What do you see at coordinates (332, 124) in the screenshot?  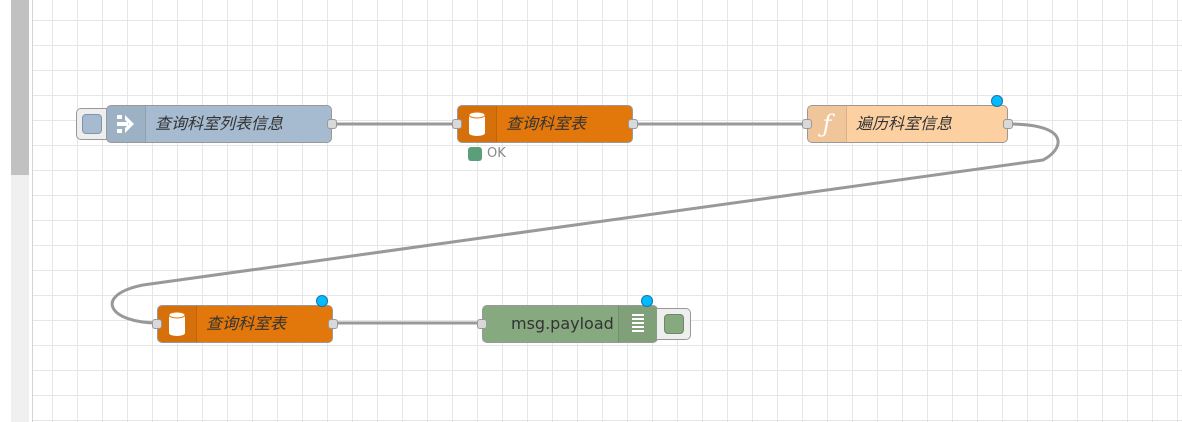 I see `inject-output-port` at bounding box center [332, 124].